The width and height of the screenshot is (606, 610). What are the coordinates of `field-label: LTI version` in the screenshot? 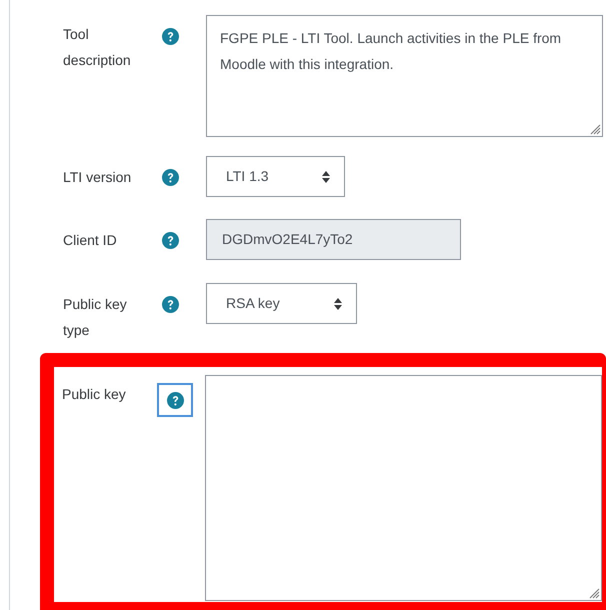 It's located at (97, 177).